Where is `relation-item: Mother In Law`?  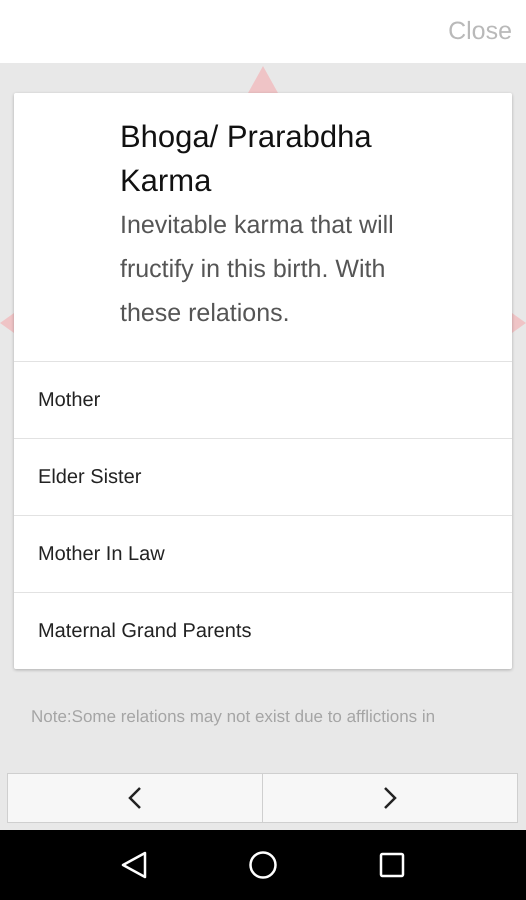
relation-item: Mother In Law is located at coordinates (263, 553).